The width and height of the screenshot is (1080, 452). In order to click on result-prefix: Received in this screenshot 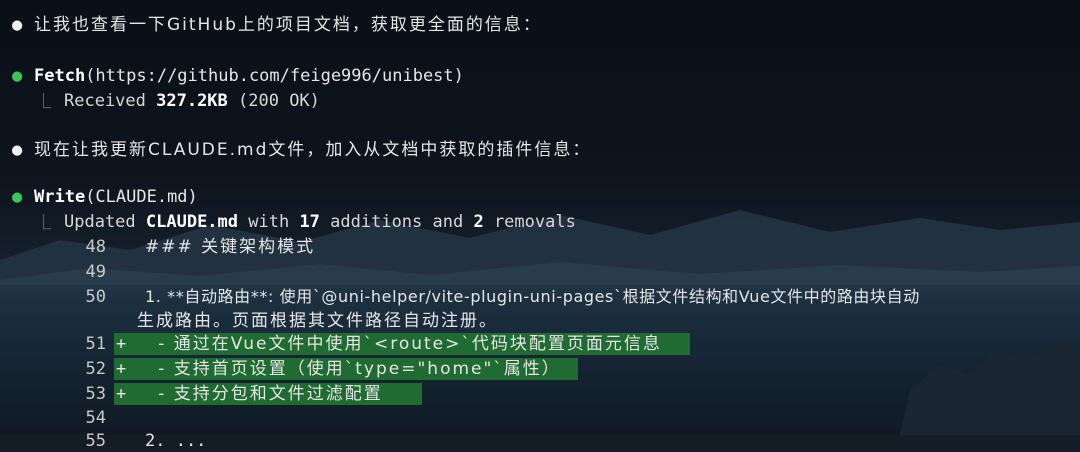, I will do `click(110, 101)`.